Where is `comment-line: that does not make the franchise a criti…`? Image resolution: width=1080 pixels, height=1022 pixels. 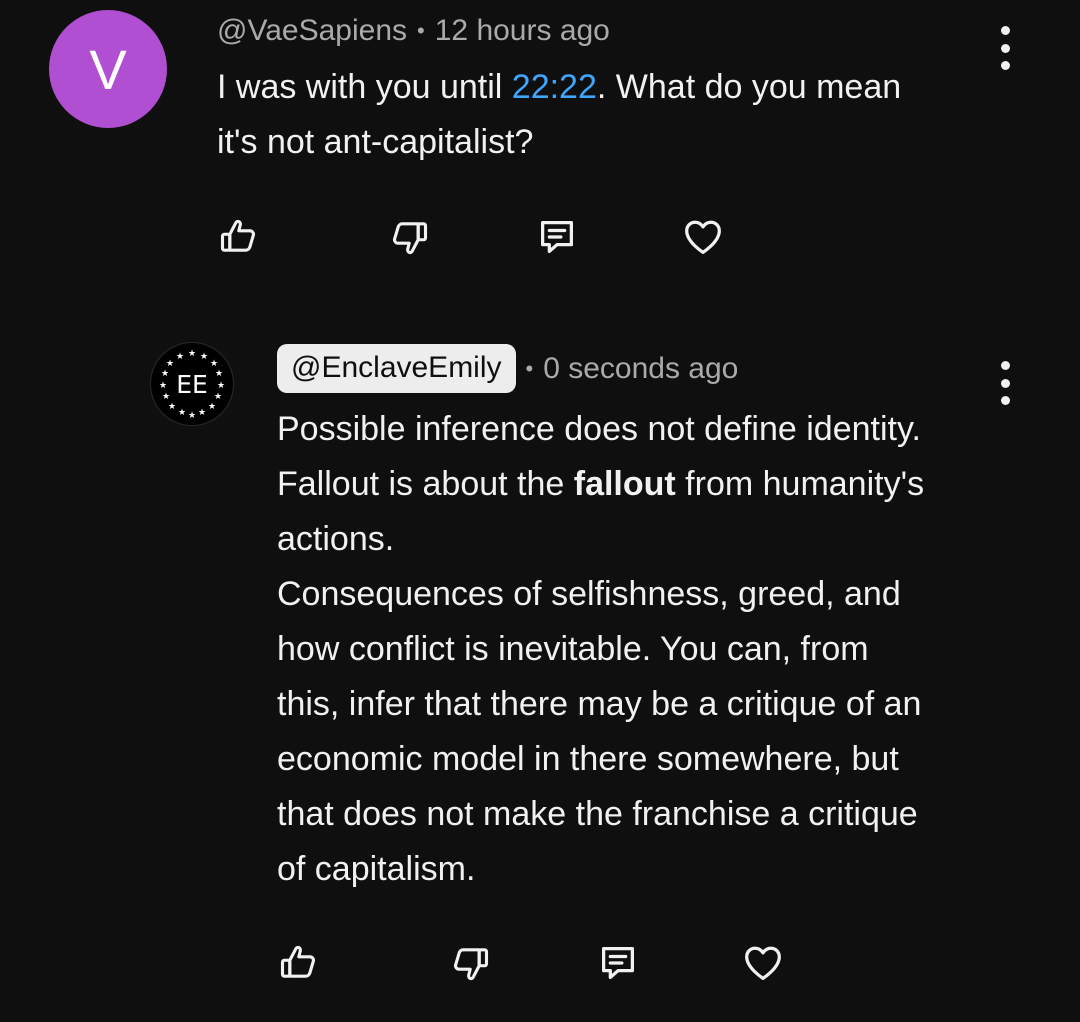 comment-line: that does not make the franchise a criti… is located at coordinates (597, 814).